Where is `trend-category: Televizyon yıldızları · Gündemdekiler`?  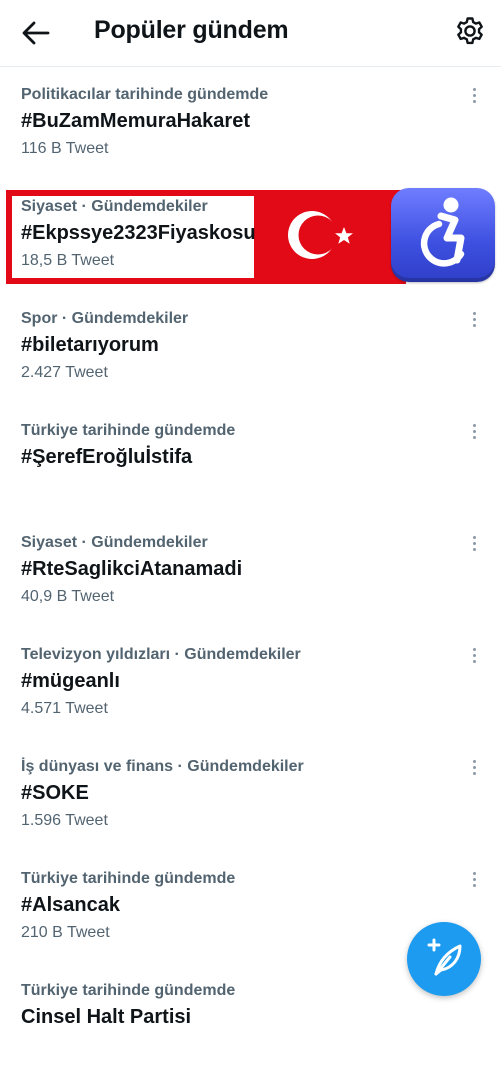
trend-category: Televizyon yıldızları · Gündemdekiler is located at coordinates (161, 654).